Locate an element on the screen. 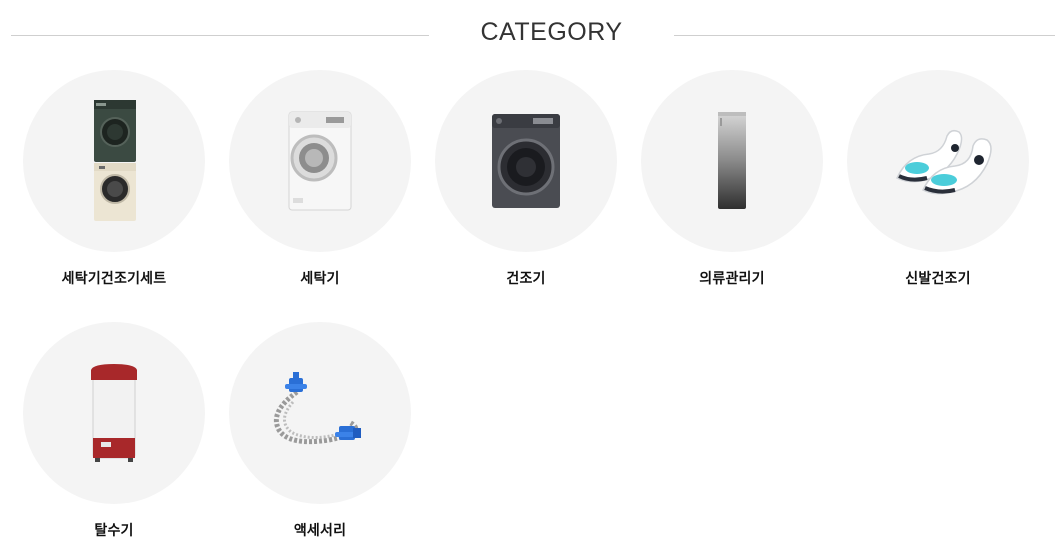  category-label: 건조기 is located at coordinates (526, 279).